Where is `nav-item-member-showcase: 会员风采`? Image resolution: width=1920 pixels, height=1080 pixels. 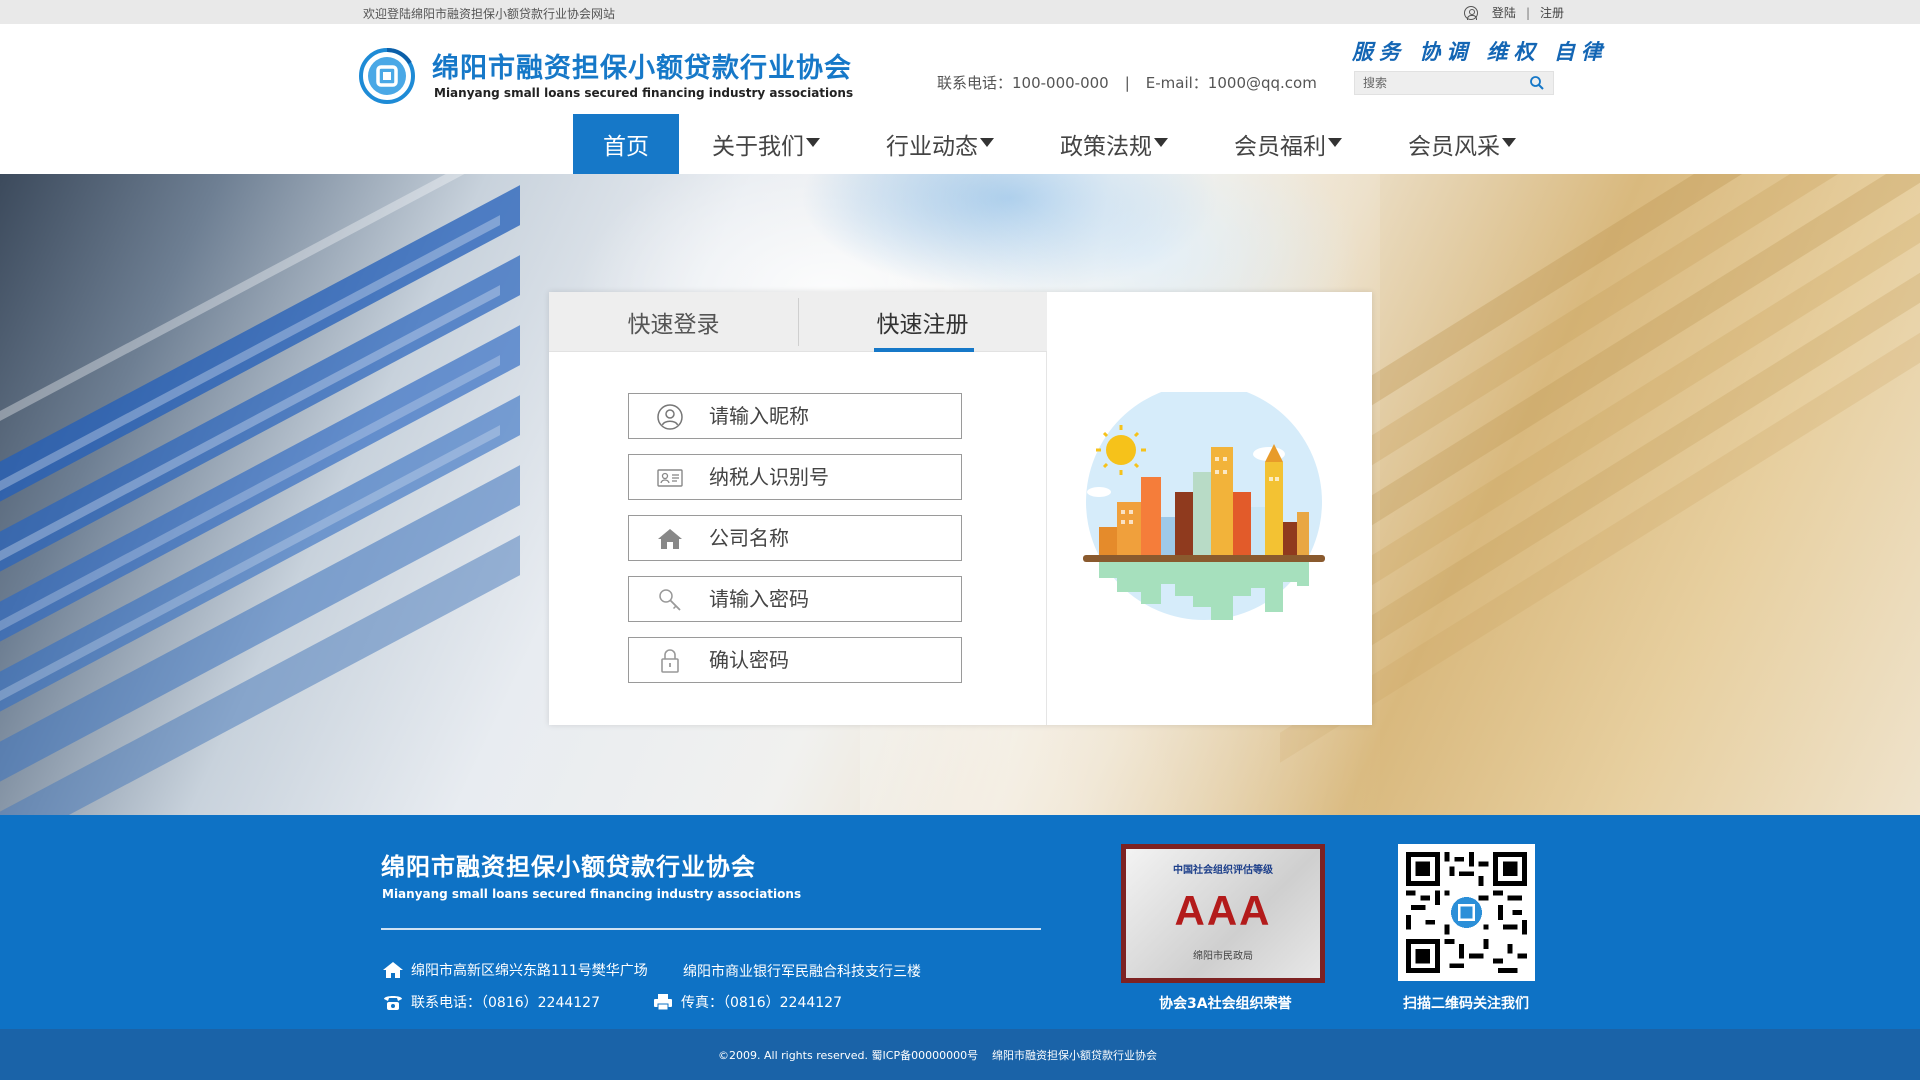 nav-item-member-showcase: 会员风采 is located at coordinates (1462, 144).